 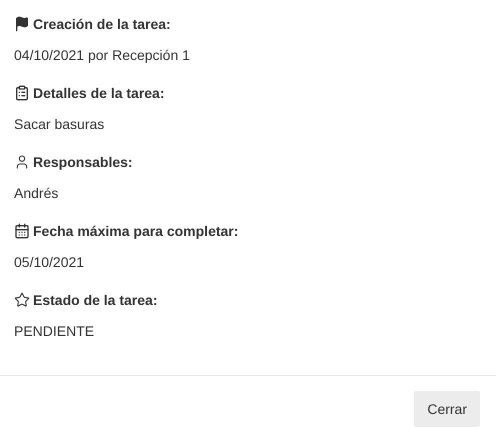 What do you see at coordinates (95, 300) in the screenshot?
I see `field-label: Estado de la tarea:` at bounding box center [95, 300].